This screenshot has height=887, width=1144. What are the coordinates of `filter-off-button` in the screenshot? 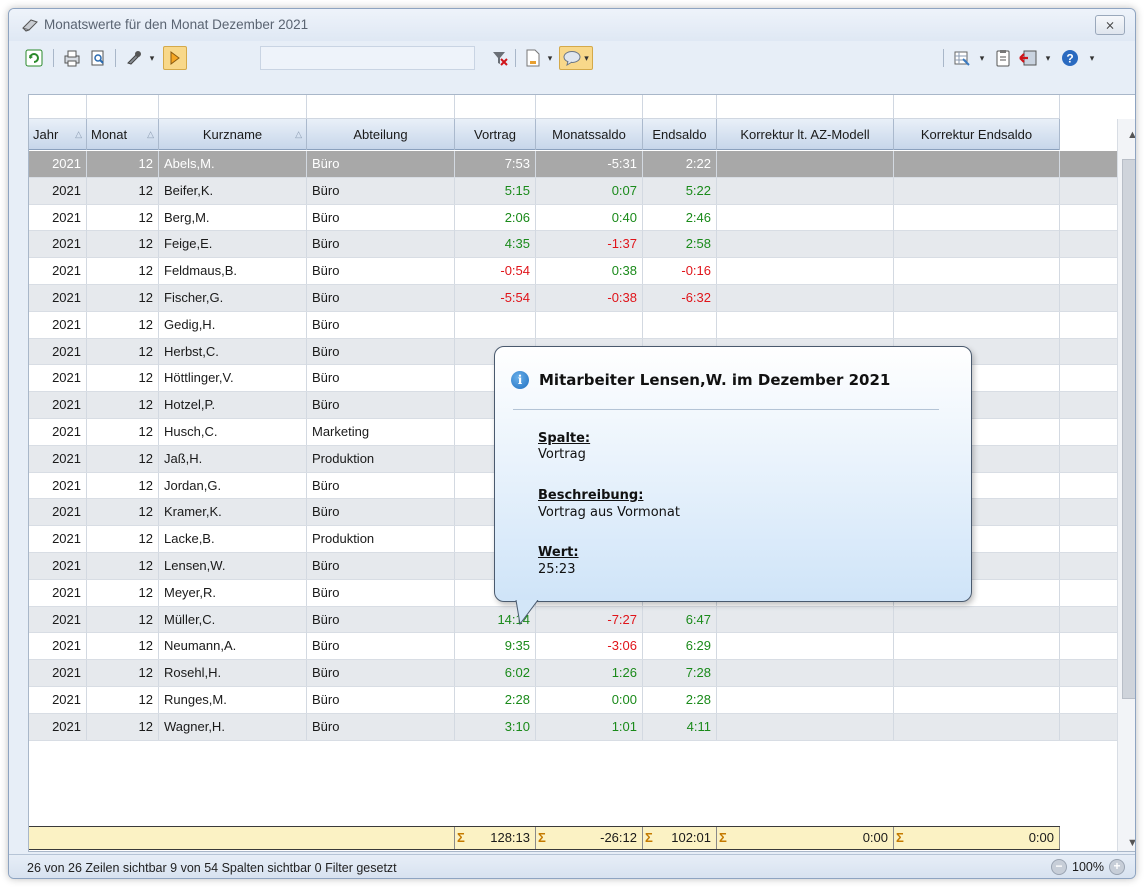 It's located at (500, 58).